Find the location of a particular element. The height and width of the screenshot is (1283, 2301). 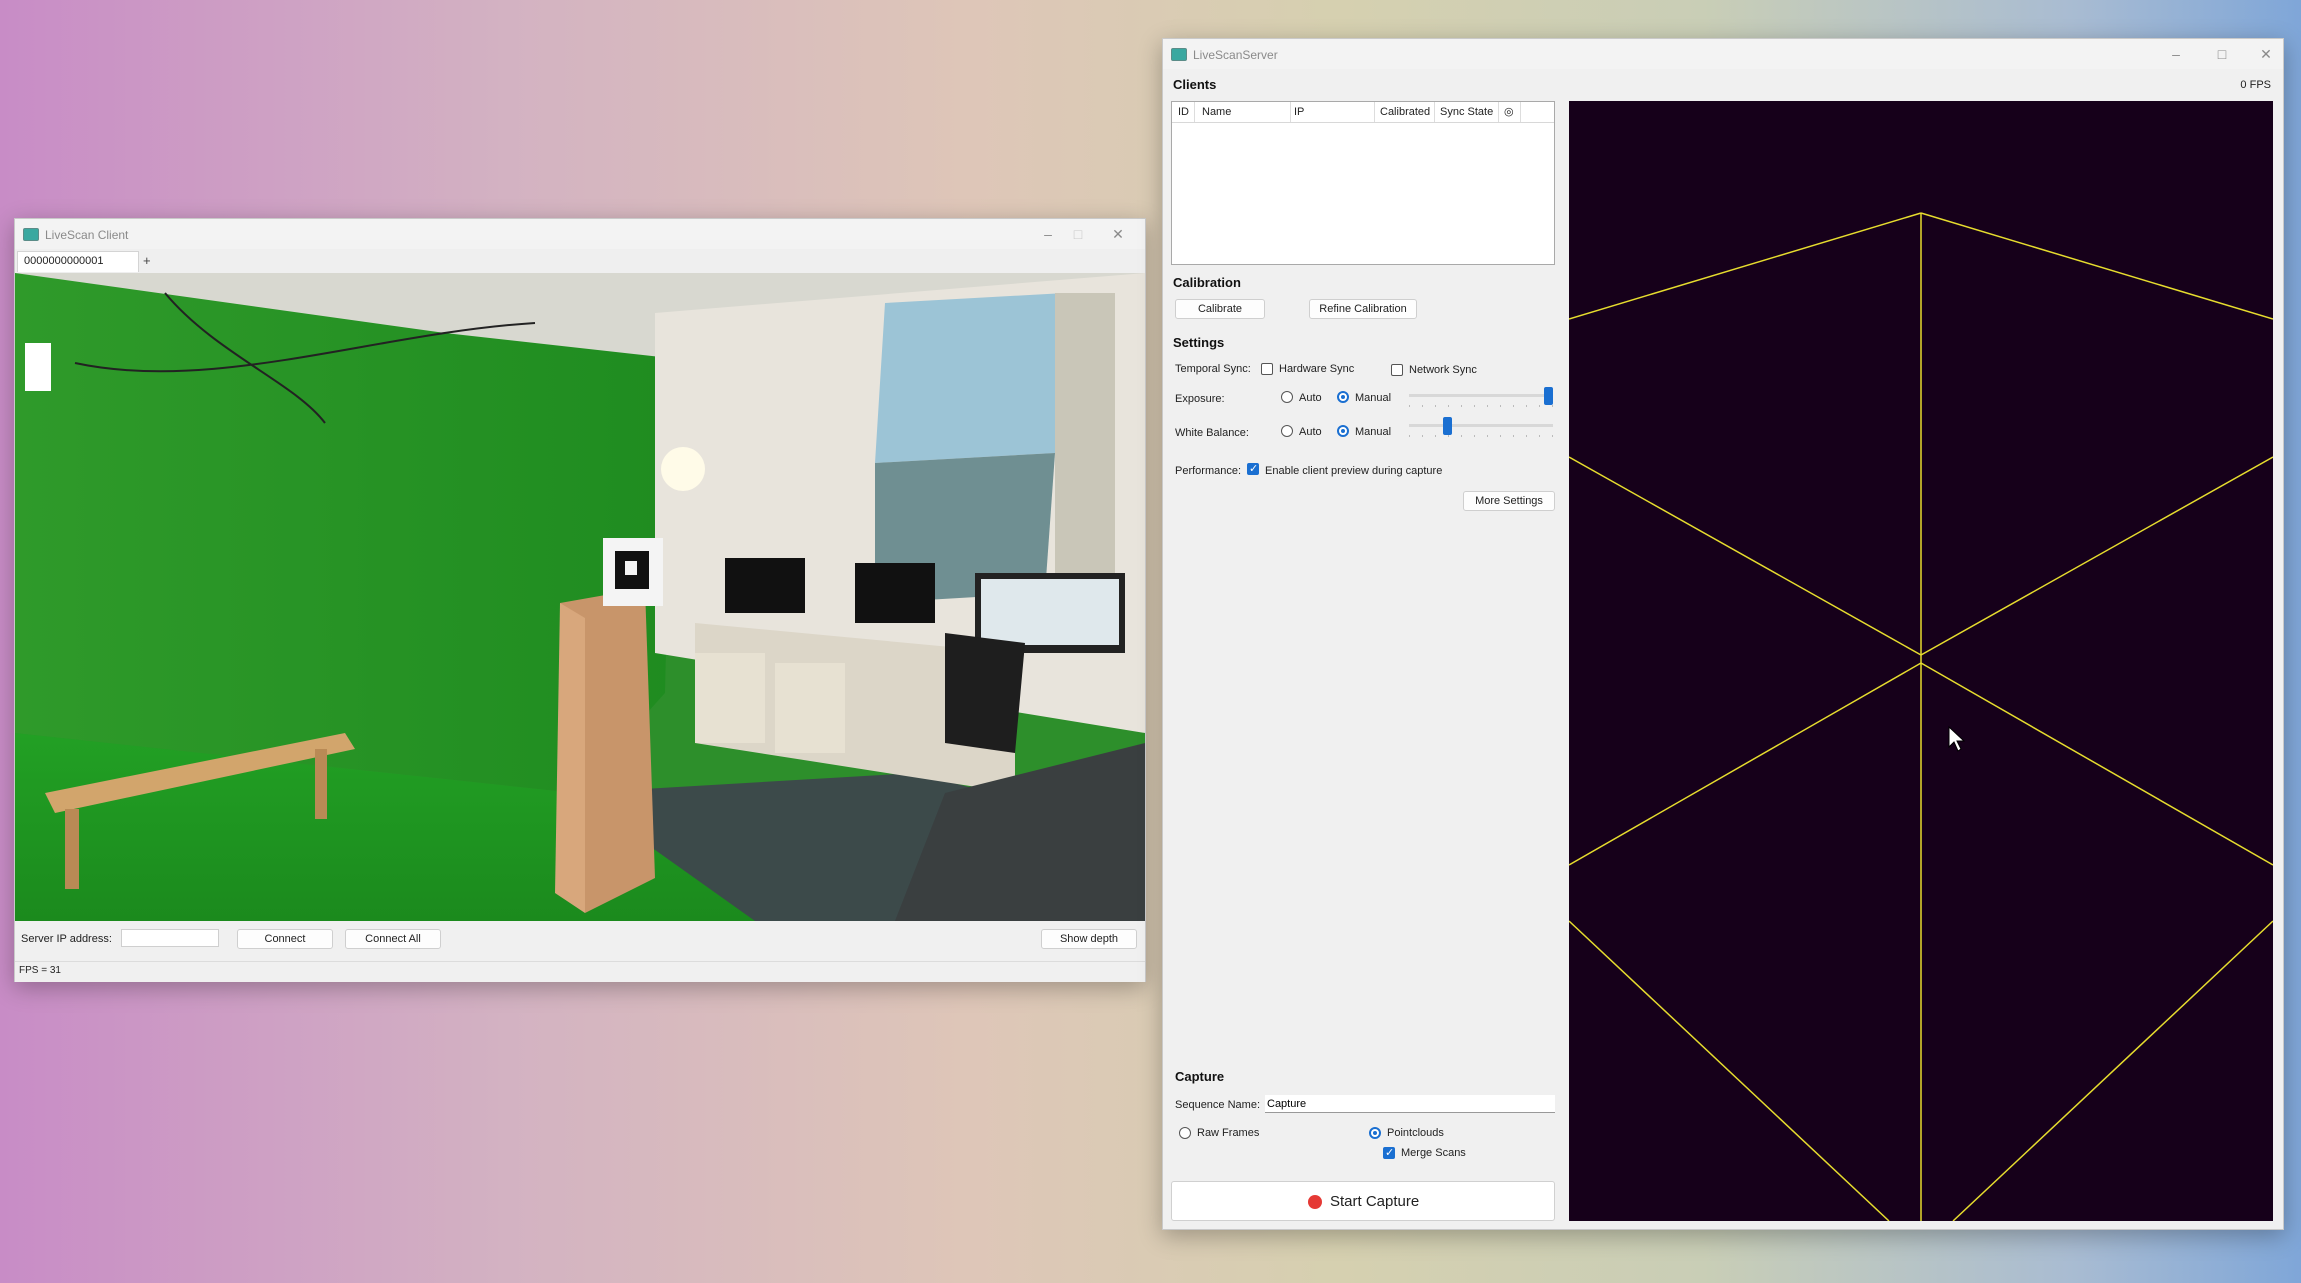

fps-status: FPS = 31 is located at coordinates (40, 970).